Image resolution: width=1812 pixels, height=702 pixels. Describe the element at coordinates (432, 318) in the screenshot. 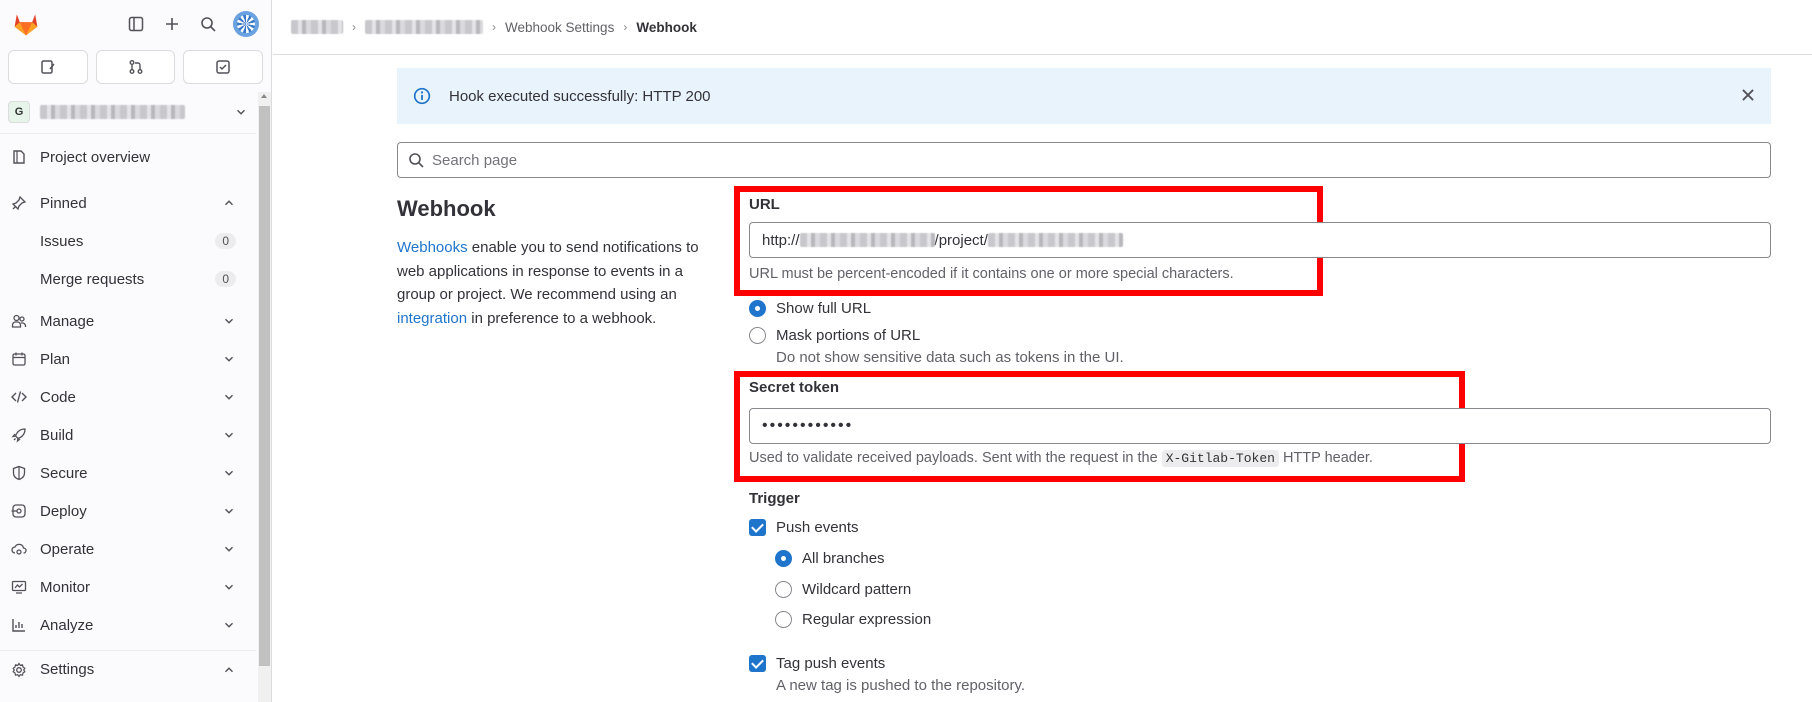

I see `integration-link: integration` at that location.